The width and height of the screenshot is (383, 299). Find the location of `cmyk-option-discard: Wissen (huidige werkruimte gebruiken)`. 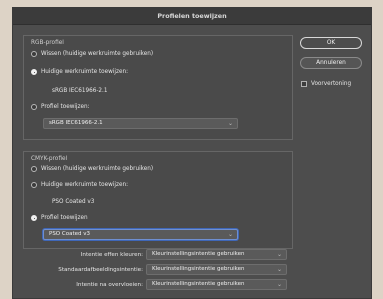

cmyk-option-discard: Wissen (huidige werkruimte gebruiken) is located at coordinates (92, 169).